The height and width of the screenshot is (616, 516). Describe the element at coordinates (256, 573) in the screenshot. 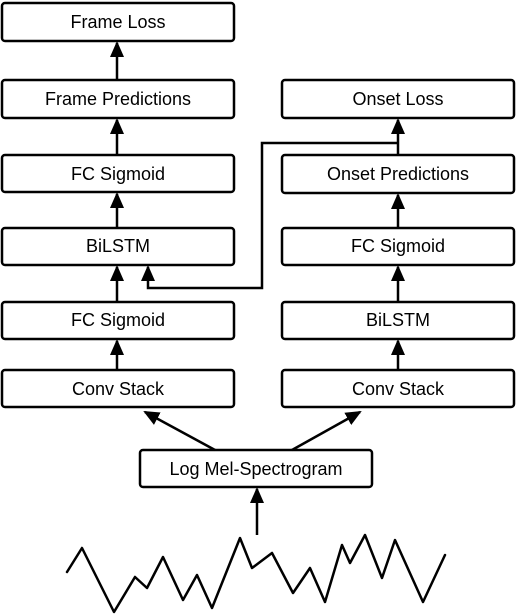

I see `audio-waveform-icon` at that location.